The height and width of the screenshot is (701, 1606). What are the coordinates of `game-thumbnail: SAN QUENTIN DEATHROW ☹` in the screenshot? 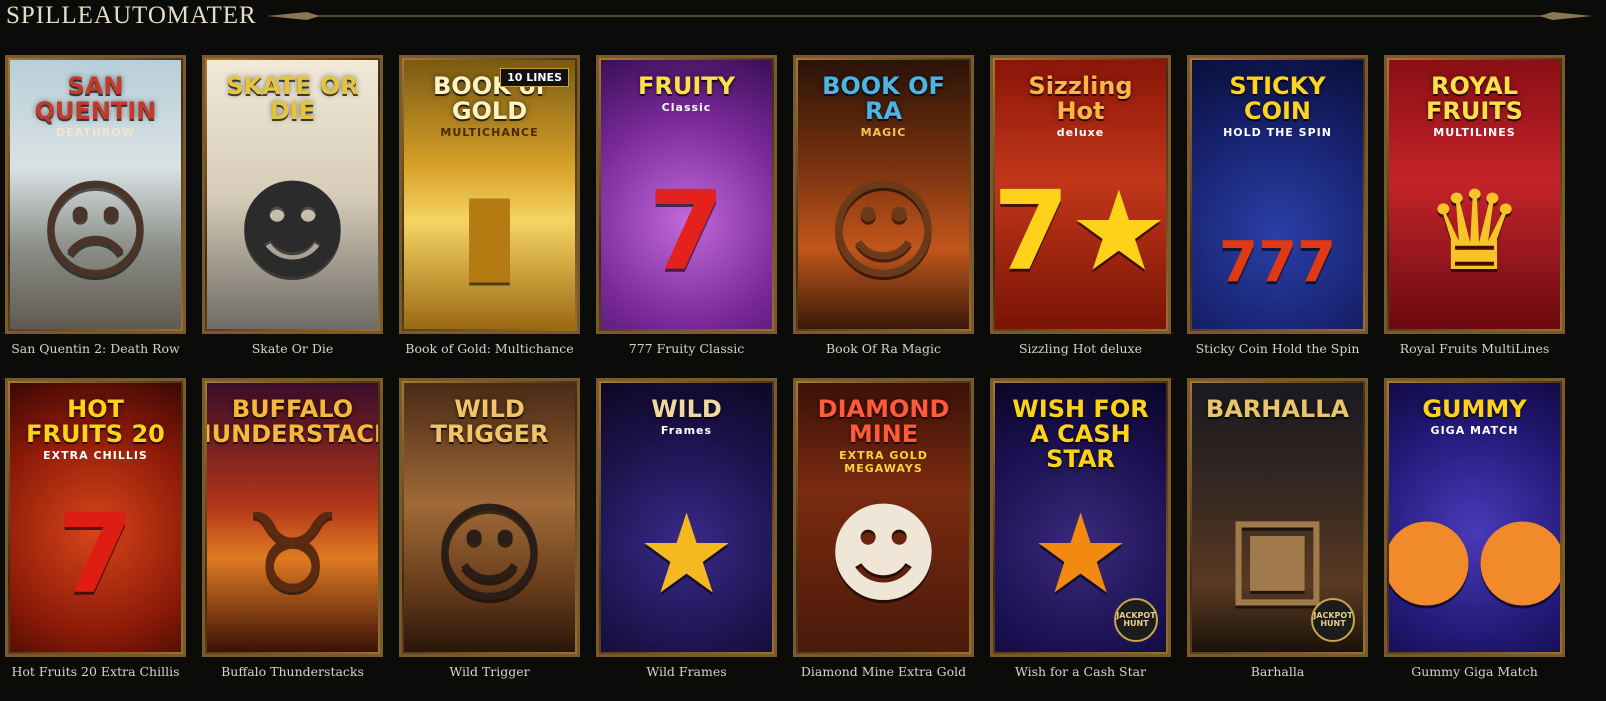 It's located at (95, 194).